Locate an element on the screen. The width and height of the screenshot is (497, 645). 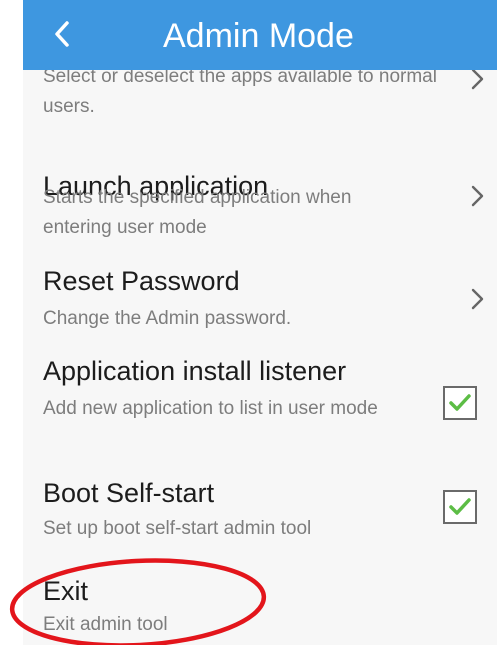
page-title: Admin Mode is located at coordinates (258, 36).